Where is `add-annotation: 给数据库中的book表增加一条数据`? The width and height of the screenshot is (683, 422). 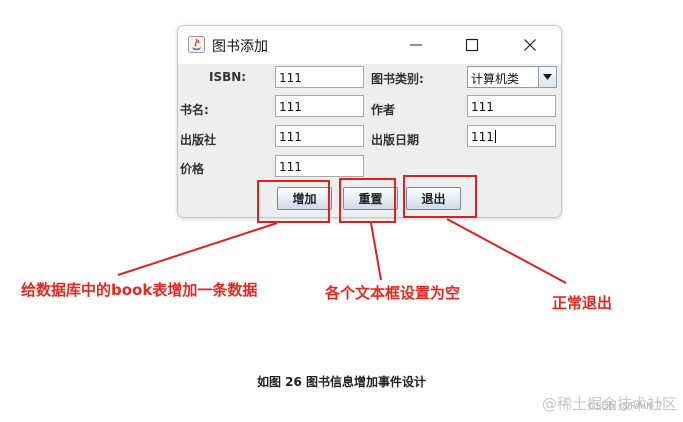 add-annotation: 给数据库中的book表增加一条数据 is located at coordinates (139, 290).